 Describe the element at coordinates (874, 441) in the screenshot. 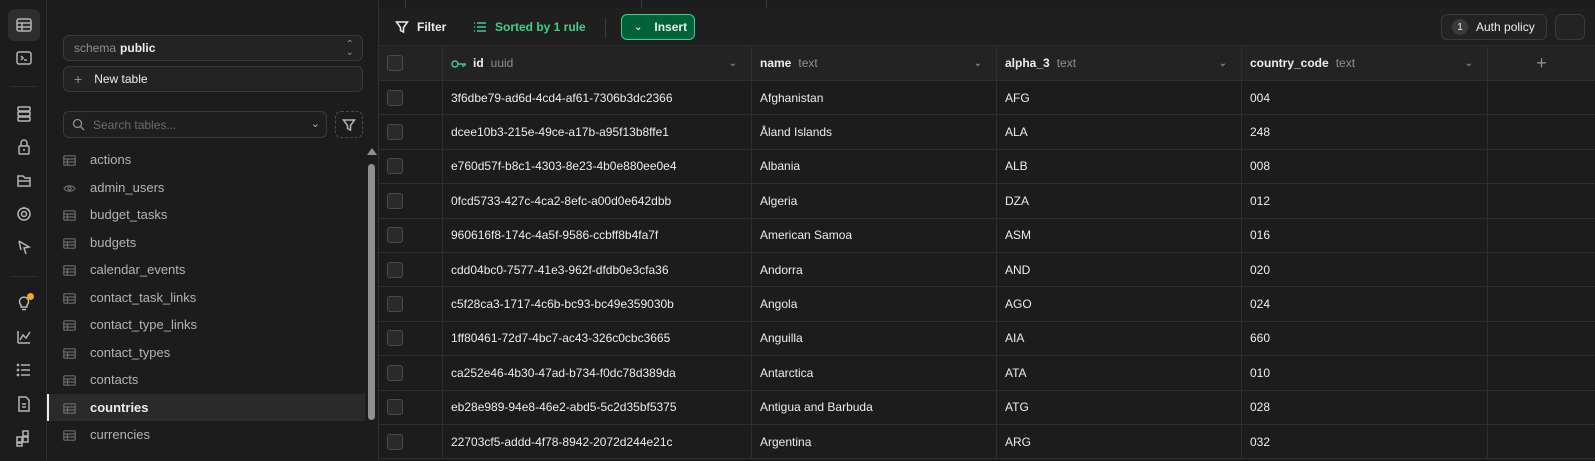

I see `cell-name: Argentina` at that location.